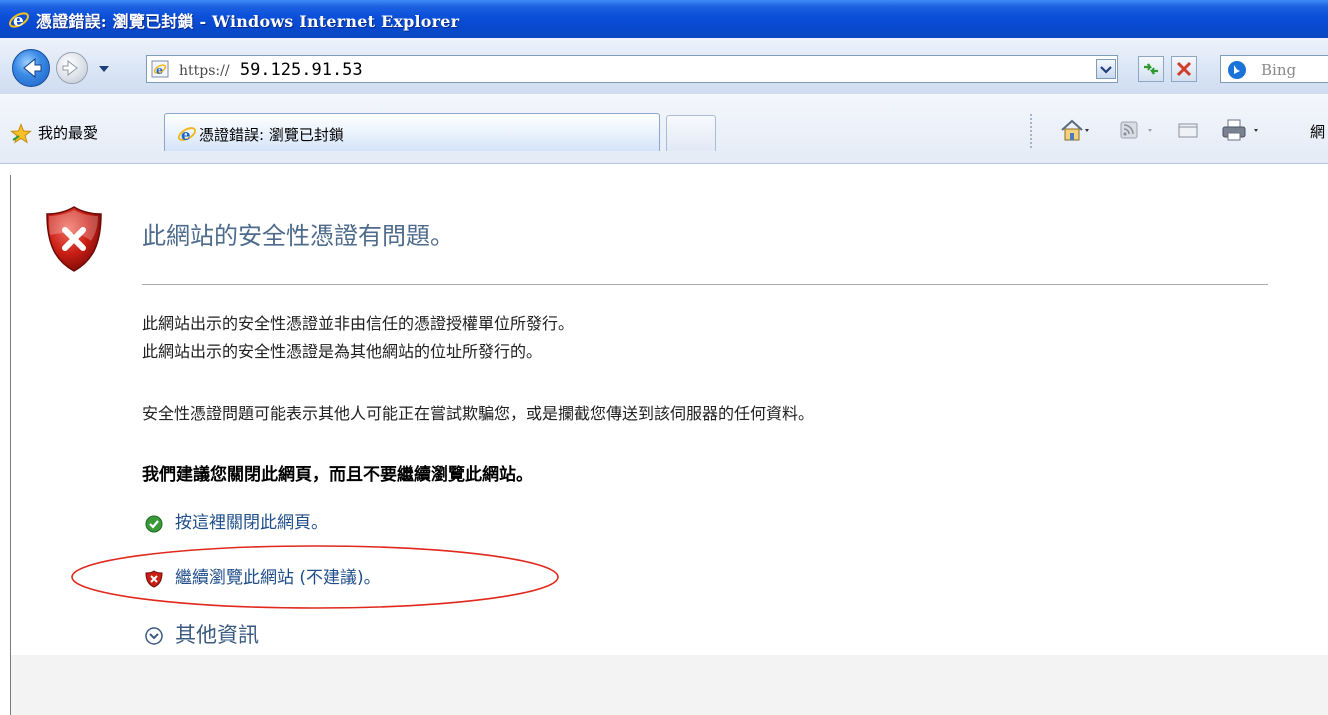 The image size is (1328, 715). What do you see at coordinates (632, 69) in the screenshot?
I see `address-bar: e https:// 59.125.91.53` at bounding box center [632, 69].